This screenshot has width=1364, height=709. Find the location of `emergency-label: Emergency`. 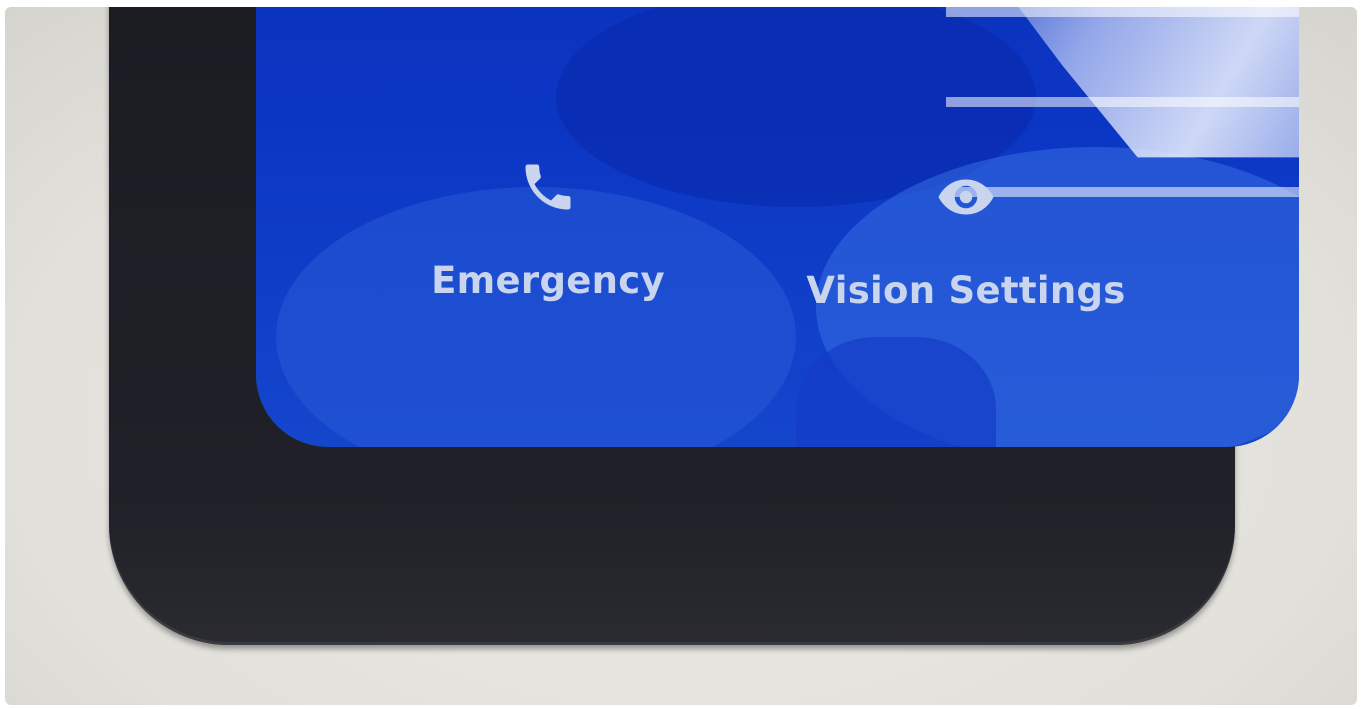

emergency-label: Emergency is located at coordinates (548, 280).